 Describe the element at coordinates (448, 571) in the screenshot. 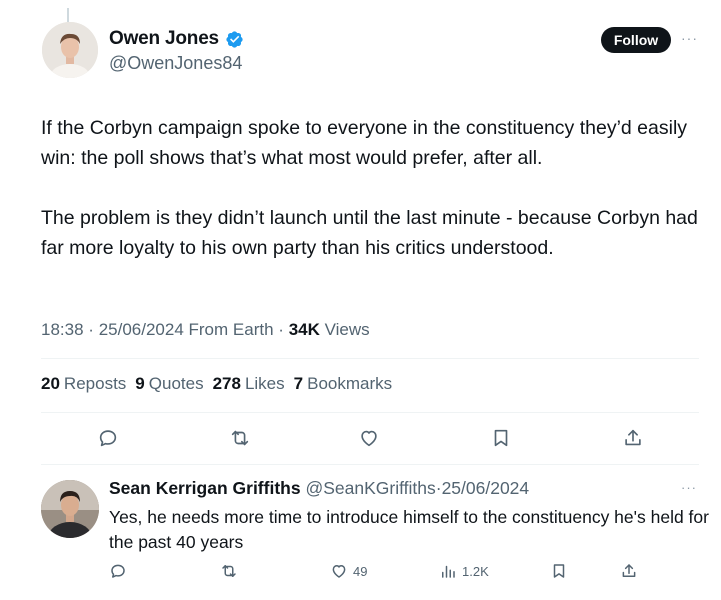

I see `views-icon` at that location.